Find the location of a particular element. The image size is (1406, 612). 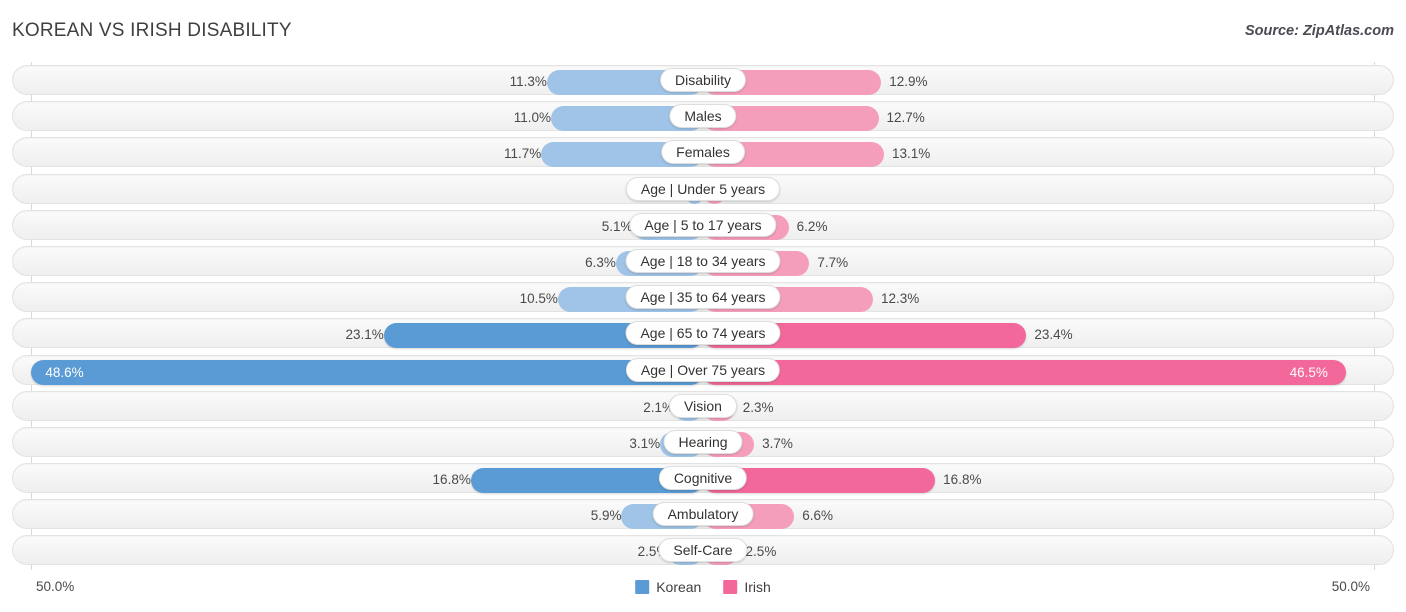

value-label-irish: 2.3% is located at coordinates (758, 407).